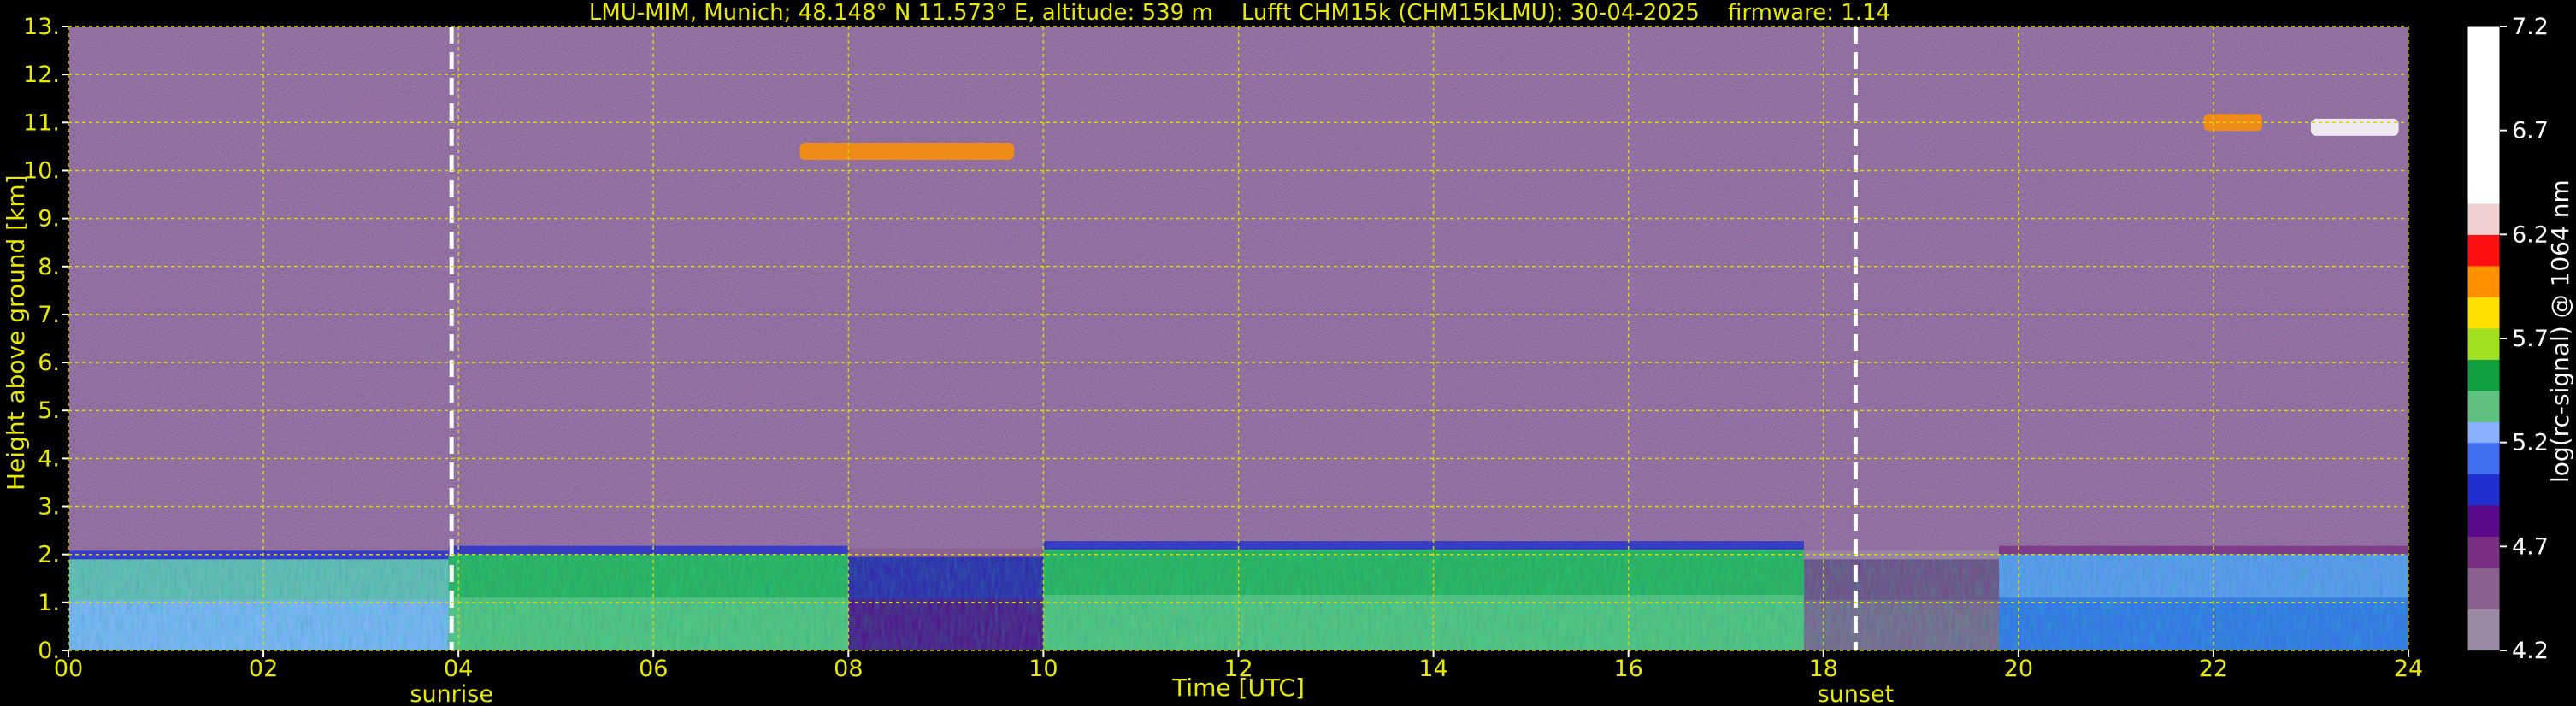 This screenshot has width=2576, height=706. I want to click on colorbar: 4.2 4.7 5.2 5.7 6.2 6.7 7.2, so click(2508, 339).